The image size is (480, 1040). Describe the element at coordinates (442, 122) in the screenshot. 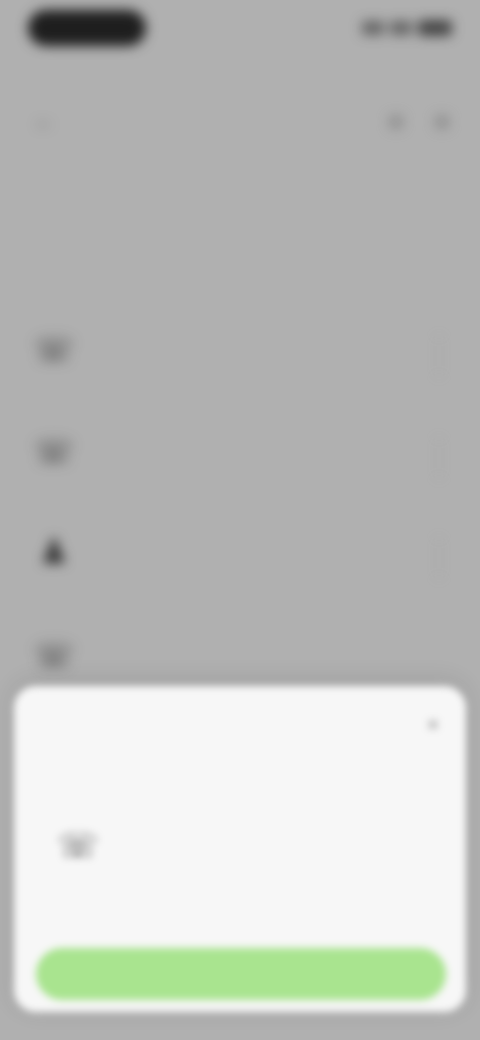

I see `more-icon` at that location.